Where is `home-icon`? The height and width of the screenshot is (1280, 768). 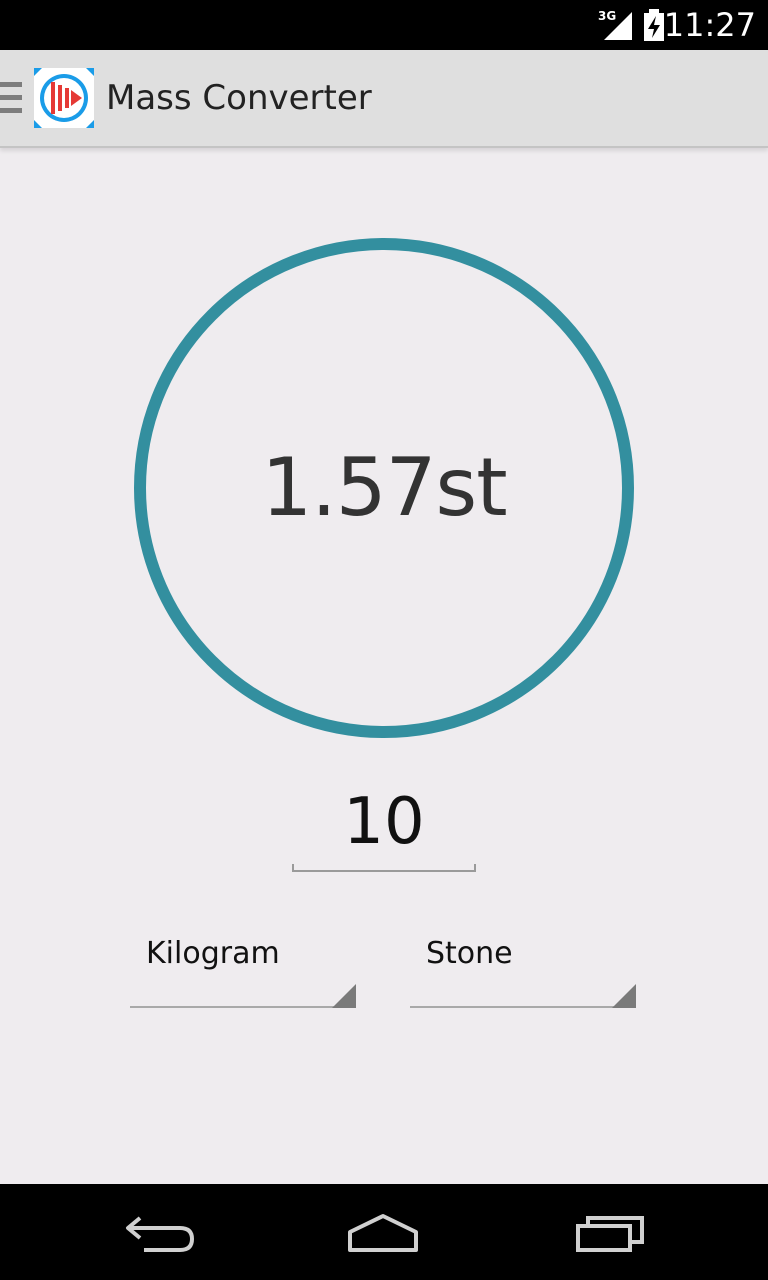 home-icon is located at coordinates (383, 1232).